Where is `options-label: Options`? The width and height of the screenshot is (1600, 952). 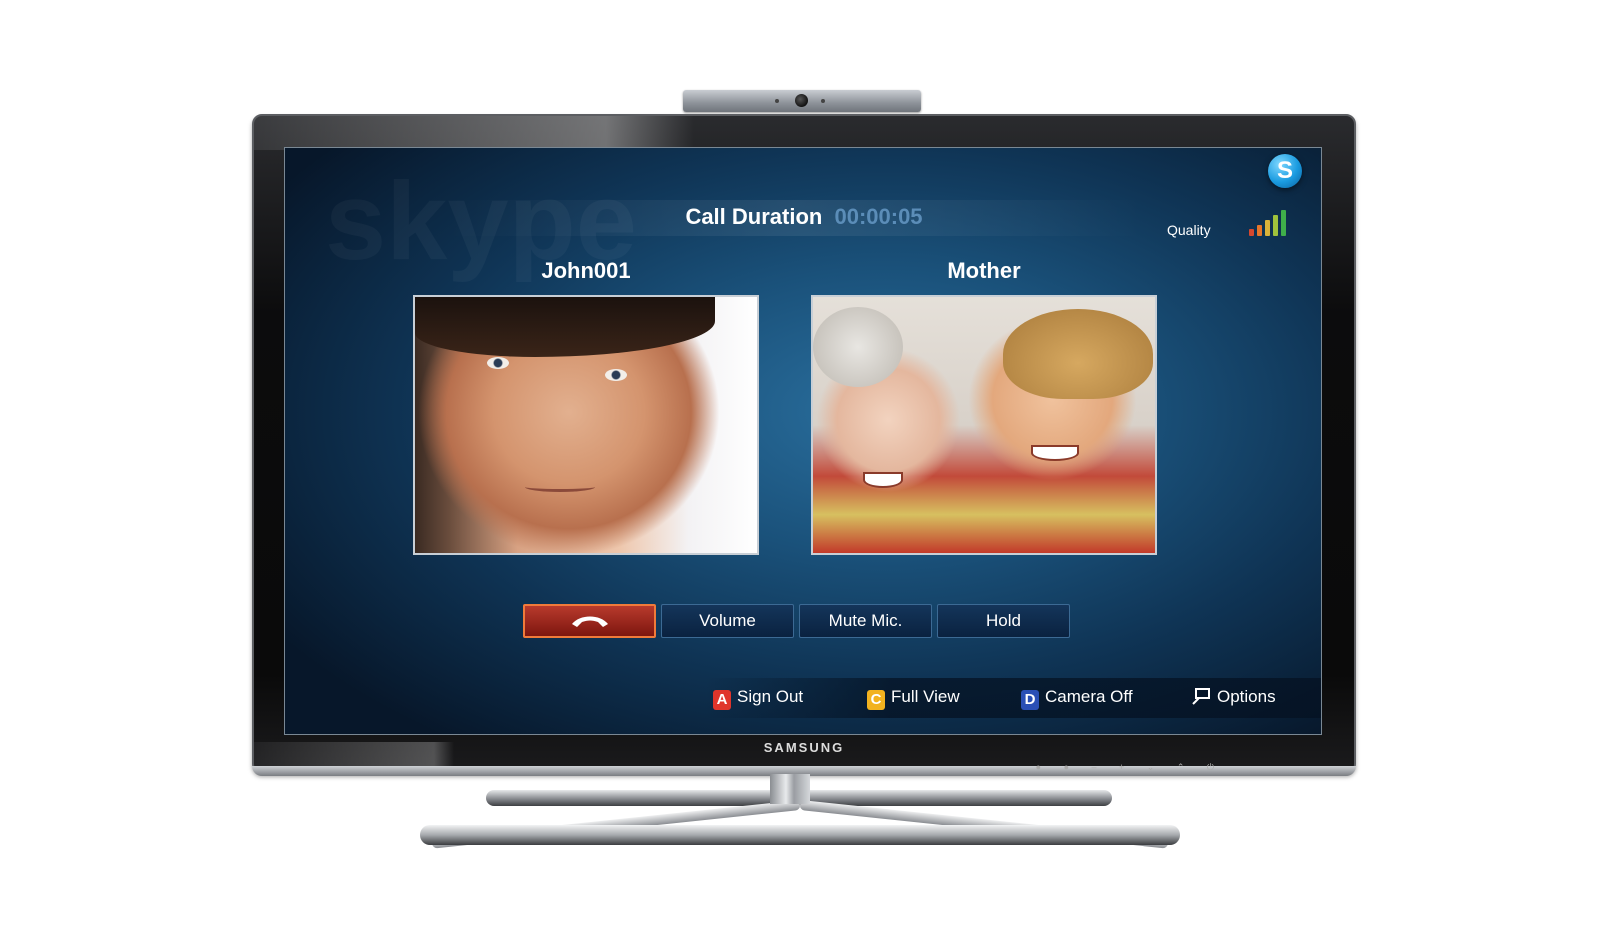
options-label: Options is located at coordinates (1246, 696).